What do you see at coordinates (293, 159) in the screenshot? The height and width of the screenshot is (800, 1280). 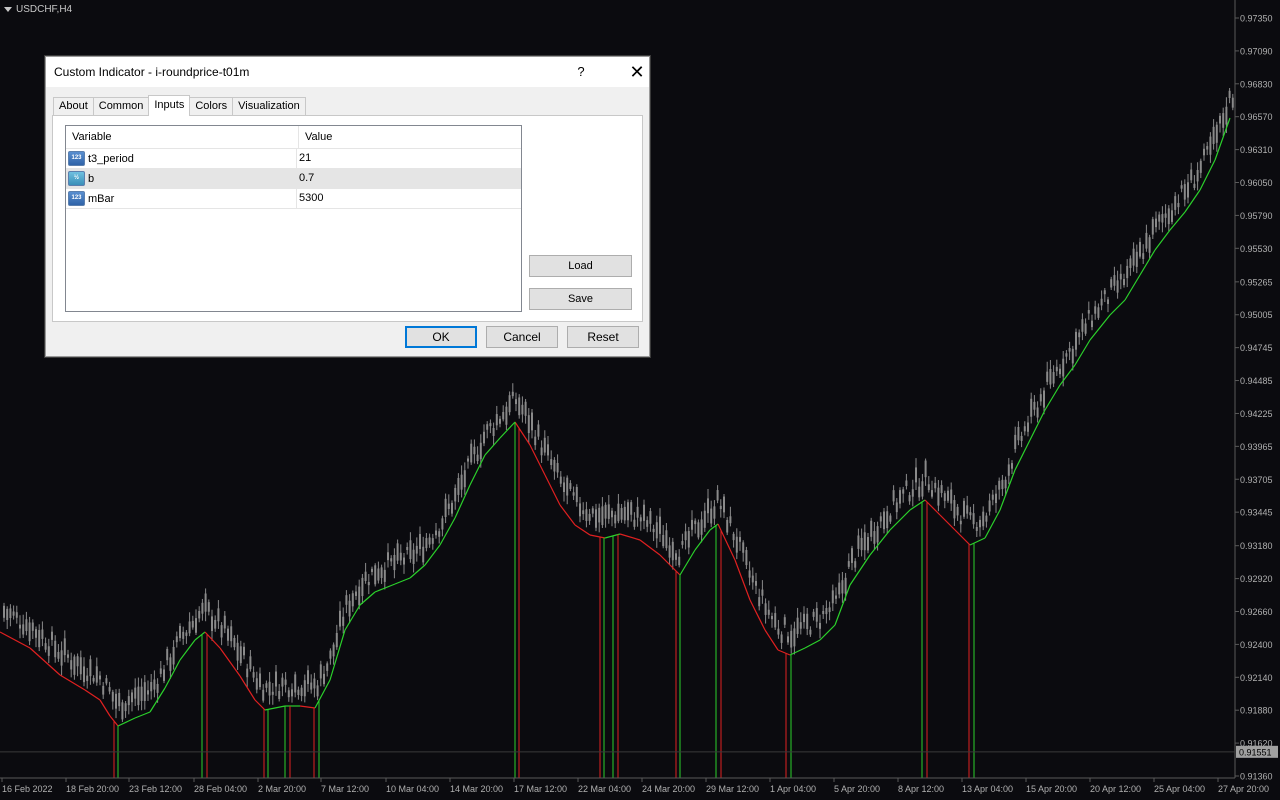 I see `table-row: 123 t3_period 21` at bounding box center [293, 159].